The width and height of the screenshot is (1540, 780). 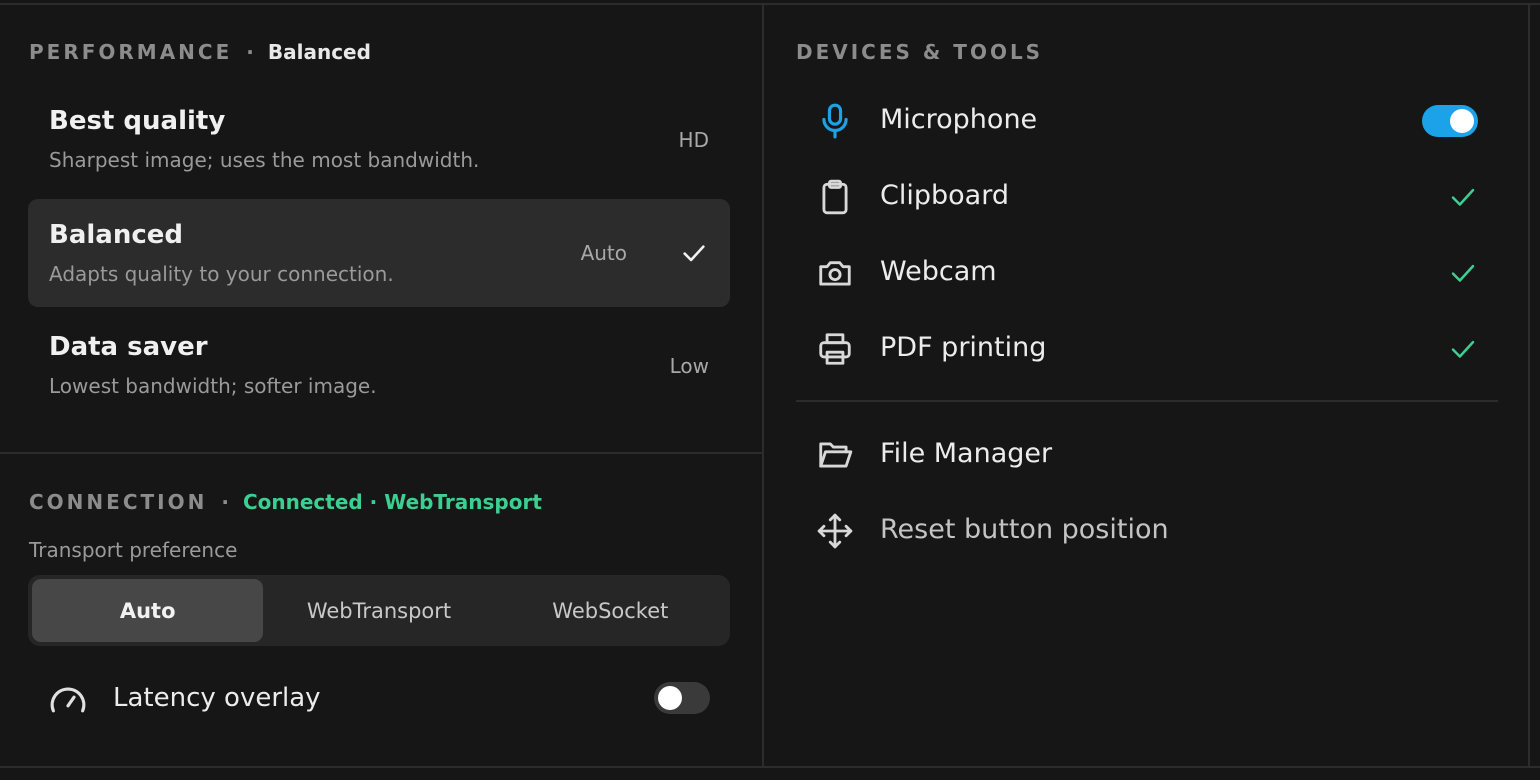 I want to click on camera-icon, so click(x=835, y=273).